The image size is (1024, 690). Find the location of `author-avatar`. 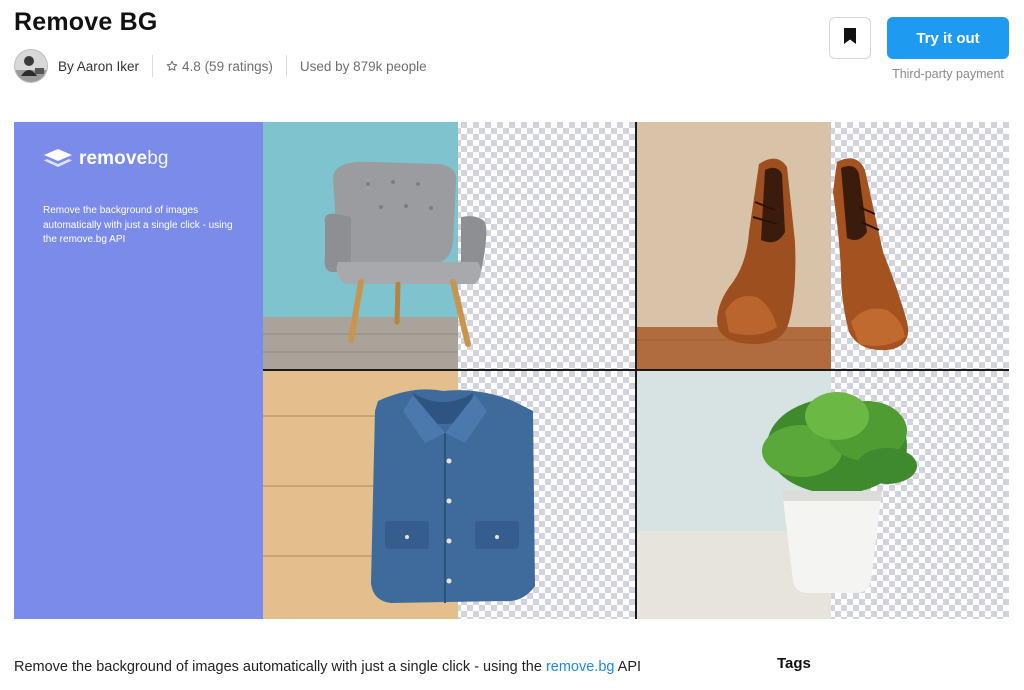

author-avatar is located at coordinates (31, 66).